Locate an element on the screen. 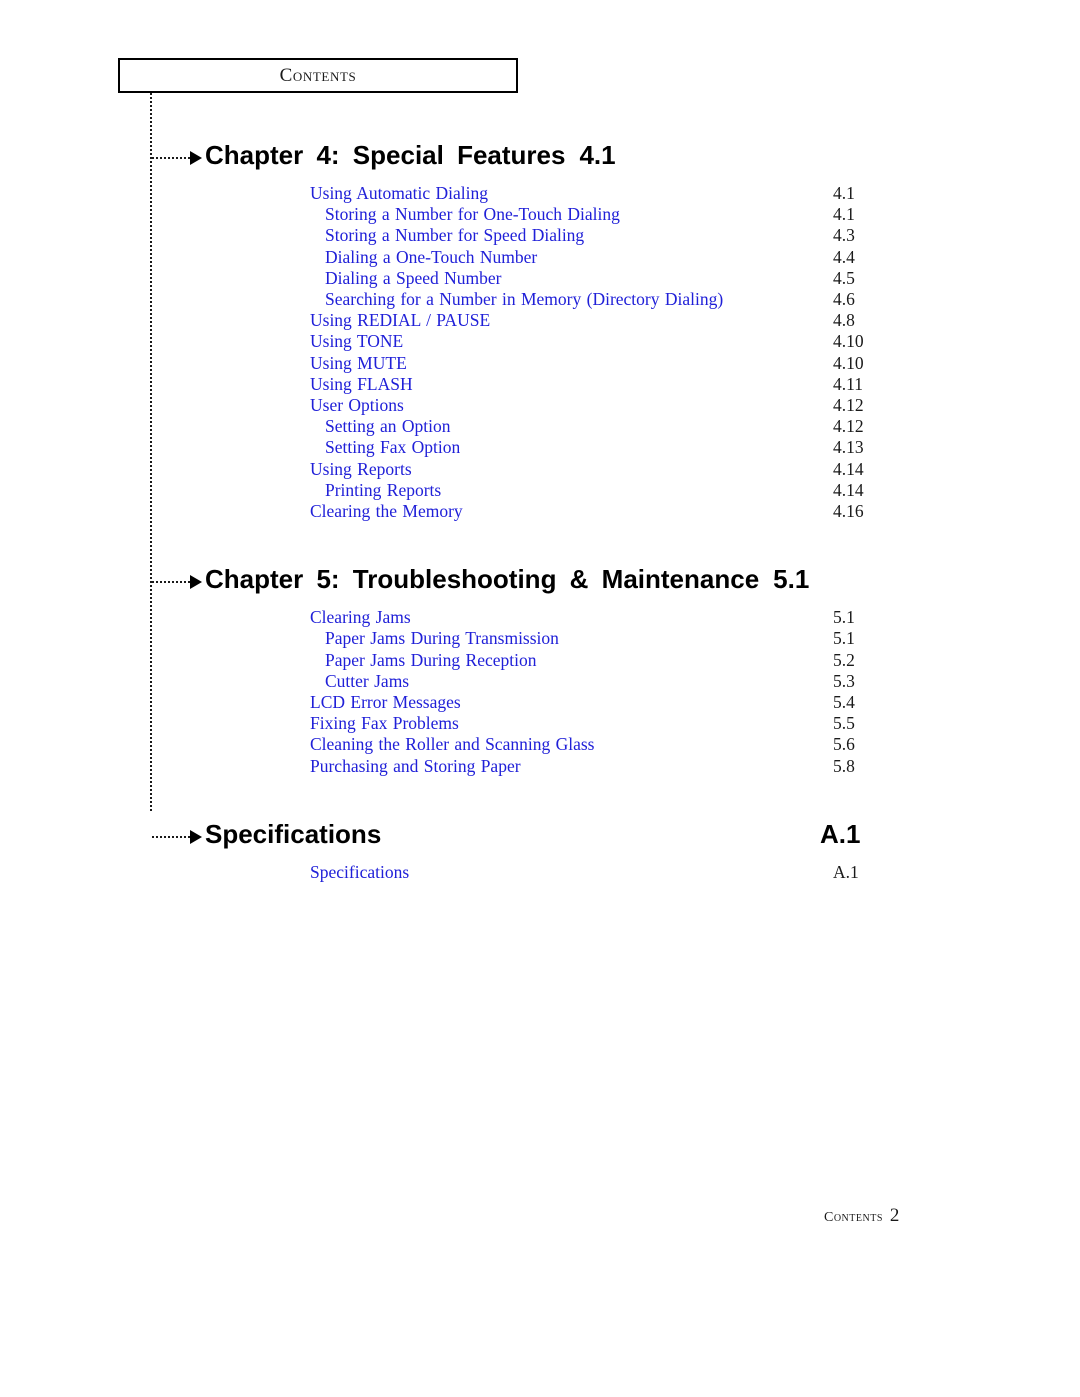 This screenshot has height=1397, width=1080. toc-entry-label: User Options is located at coordinates (357, 405).